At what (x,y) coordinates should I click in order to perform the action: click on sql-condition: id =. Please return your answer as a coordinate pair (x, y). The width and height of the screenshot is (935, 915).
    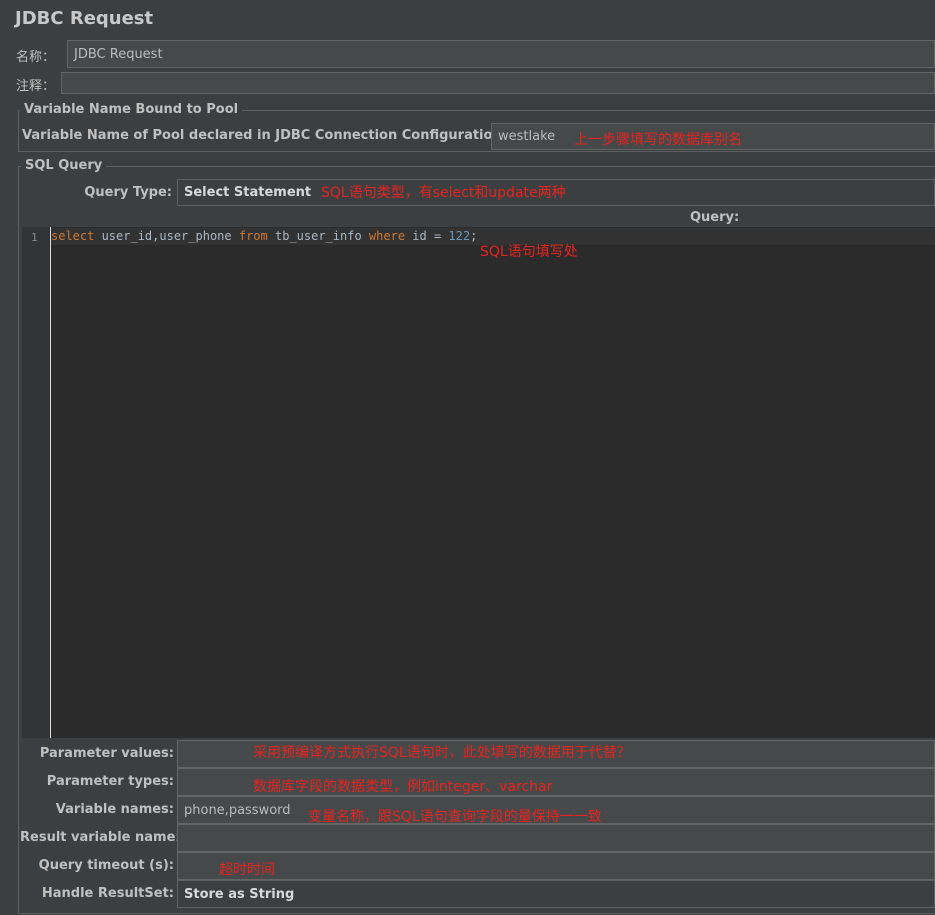
    Looking at the image, I should click on (427, 236).